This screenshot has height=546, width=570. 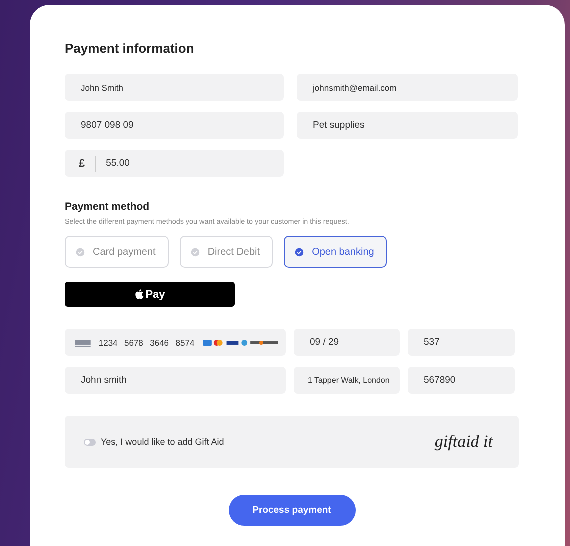 What do you see at coordinates (174, 87) in the screenshot?
I see `input-field: John Smith` at bounding box center [174, 87].